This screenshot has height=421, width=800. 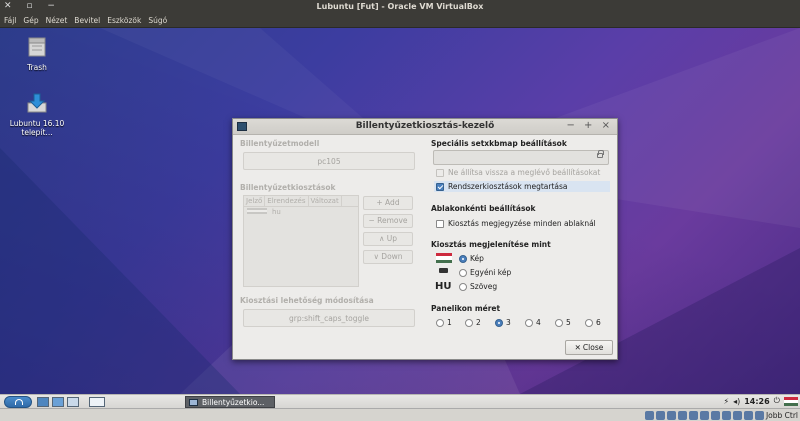 I want to click on host-menubar: Fájl Gép Nézet Bevitel Eszközök Súgó, so click(x=400, y=21).